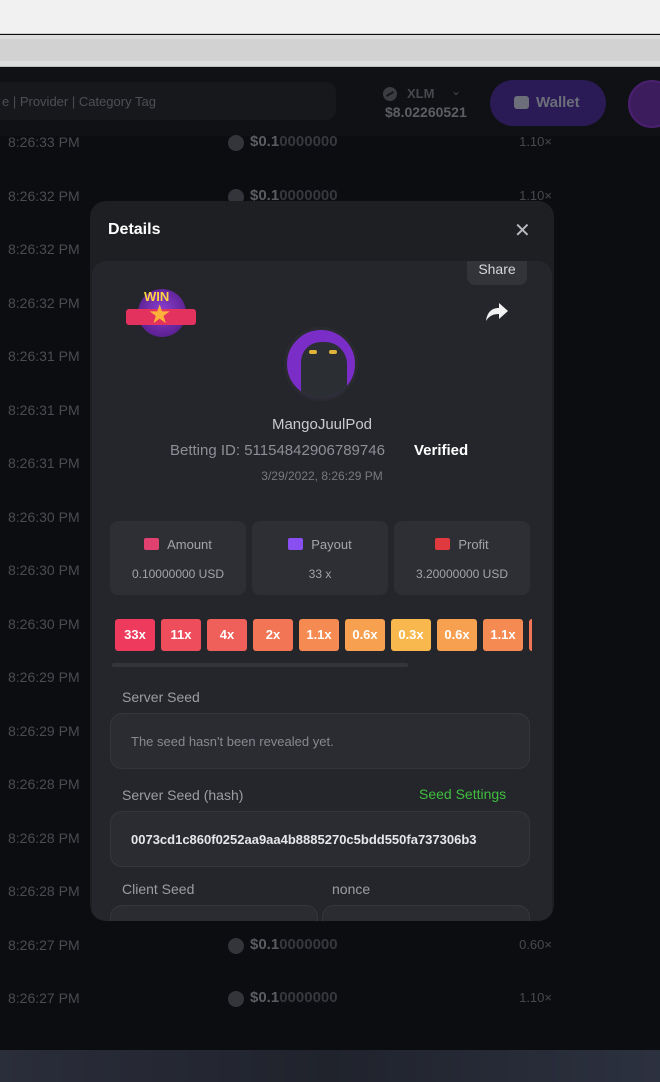  What do you see at coordinates (227, 635) in the screenshot?
I see `multiplier-chip: 4x` at bounding box center [227, 635].